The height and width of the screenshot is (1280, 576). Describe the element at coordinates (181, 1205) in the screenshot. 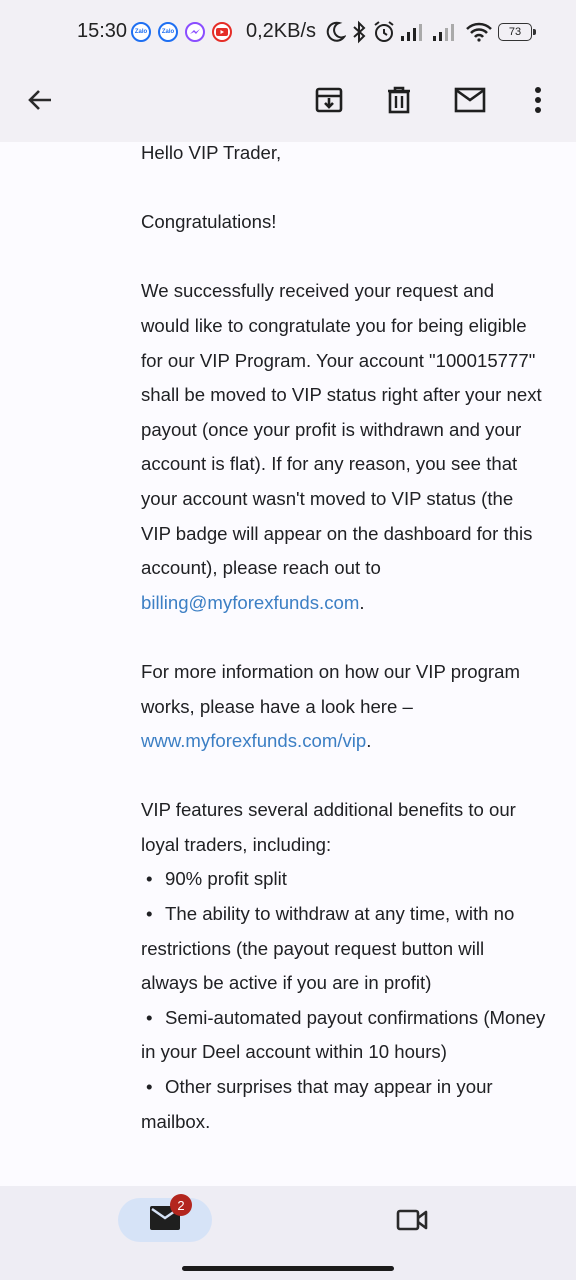

I see `unread-count-badge: 2` at that location.